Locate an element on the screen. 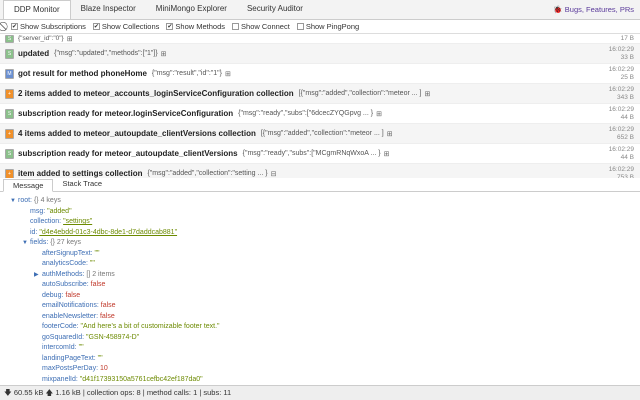 This screenshot has height=400, width=640. tab-ddp-monitor: DDP Monitor is located at coordinates (37, 9).